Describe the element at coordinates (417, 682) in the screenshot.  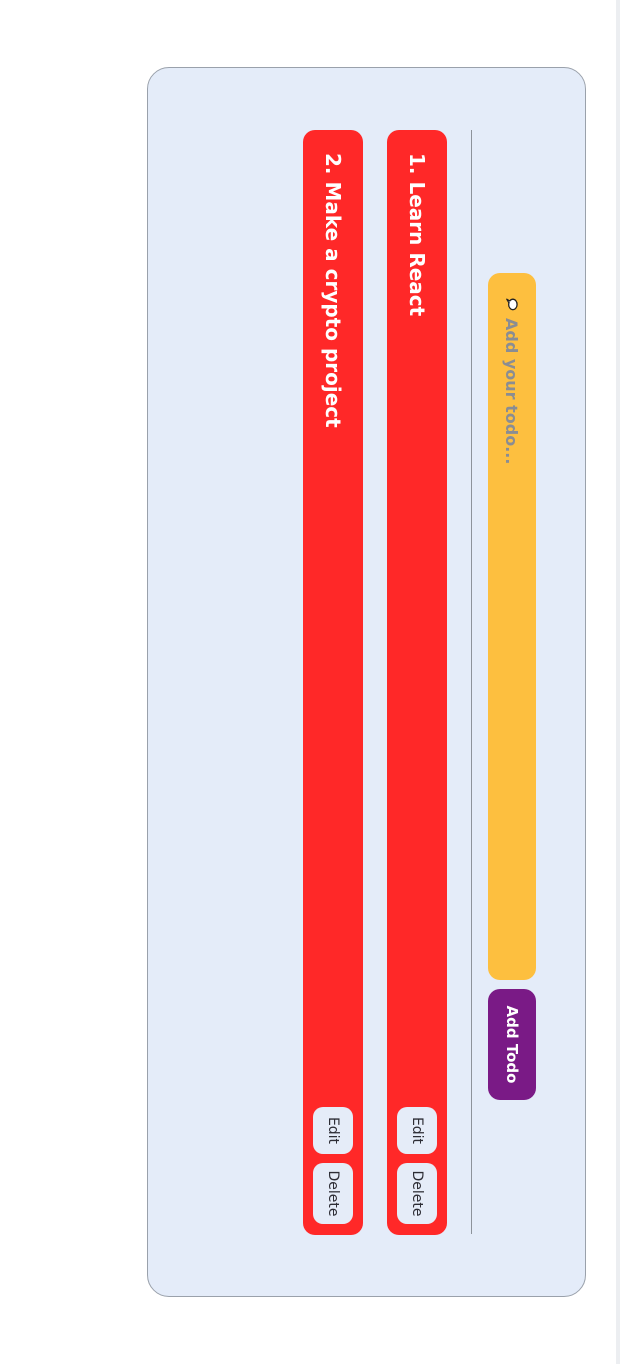
I see `todo-item: 1. Learn React Edit Delete` at that location.